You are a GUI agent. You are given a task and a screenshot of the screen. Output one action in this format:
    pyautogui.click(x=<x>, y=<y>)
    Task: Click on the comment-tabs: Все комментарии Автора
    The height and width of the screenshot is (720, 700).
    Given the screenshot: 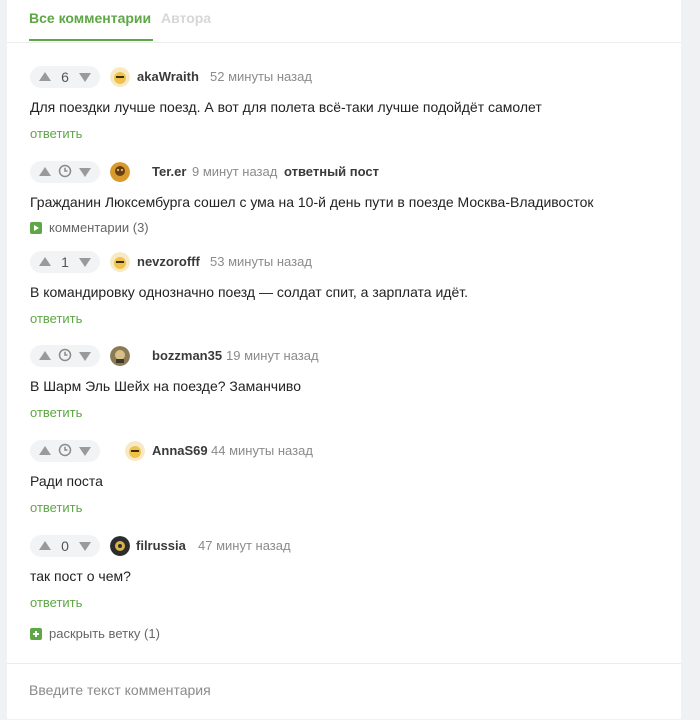 What is the action you would take?
    pyautogui.click(x=344, y=21)
    